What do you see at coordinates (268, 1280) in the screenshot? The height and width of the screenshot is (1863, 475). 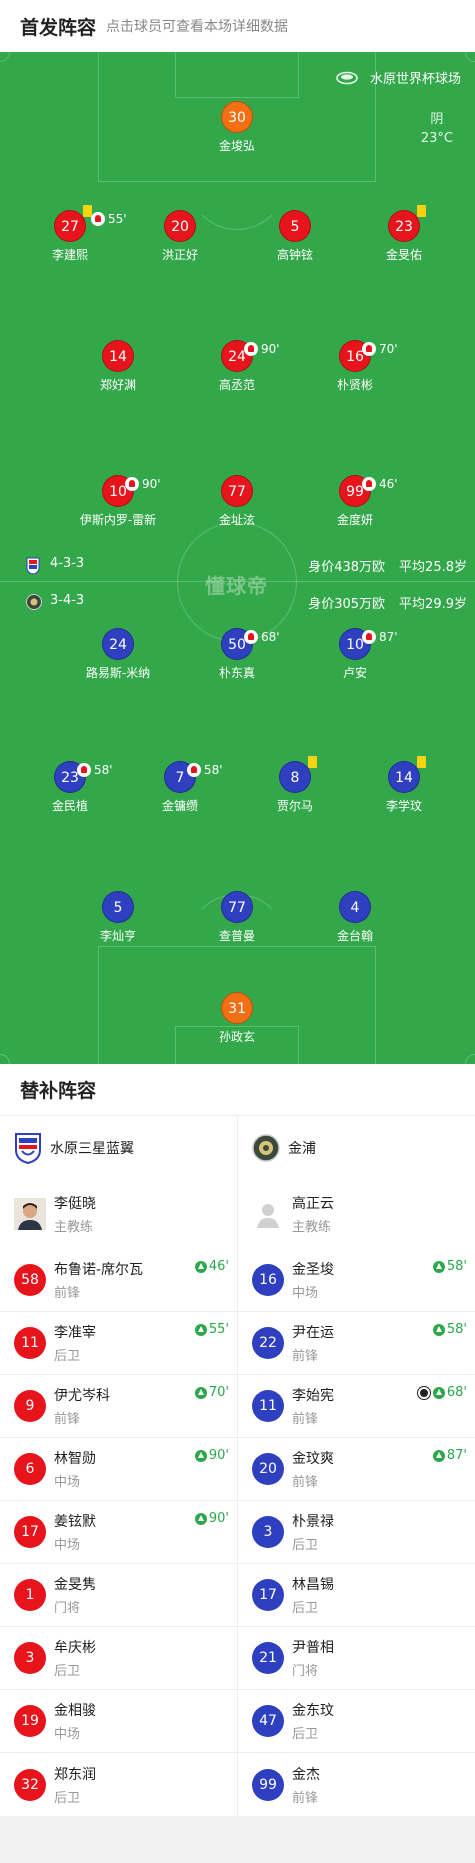 I see `jersey-number: 16` at bounding box center [268, 1280].